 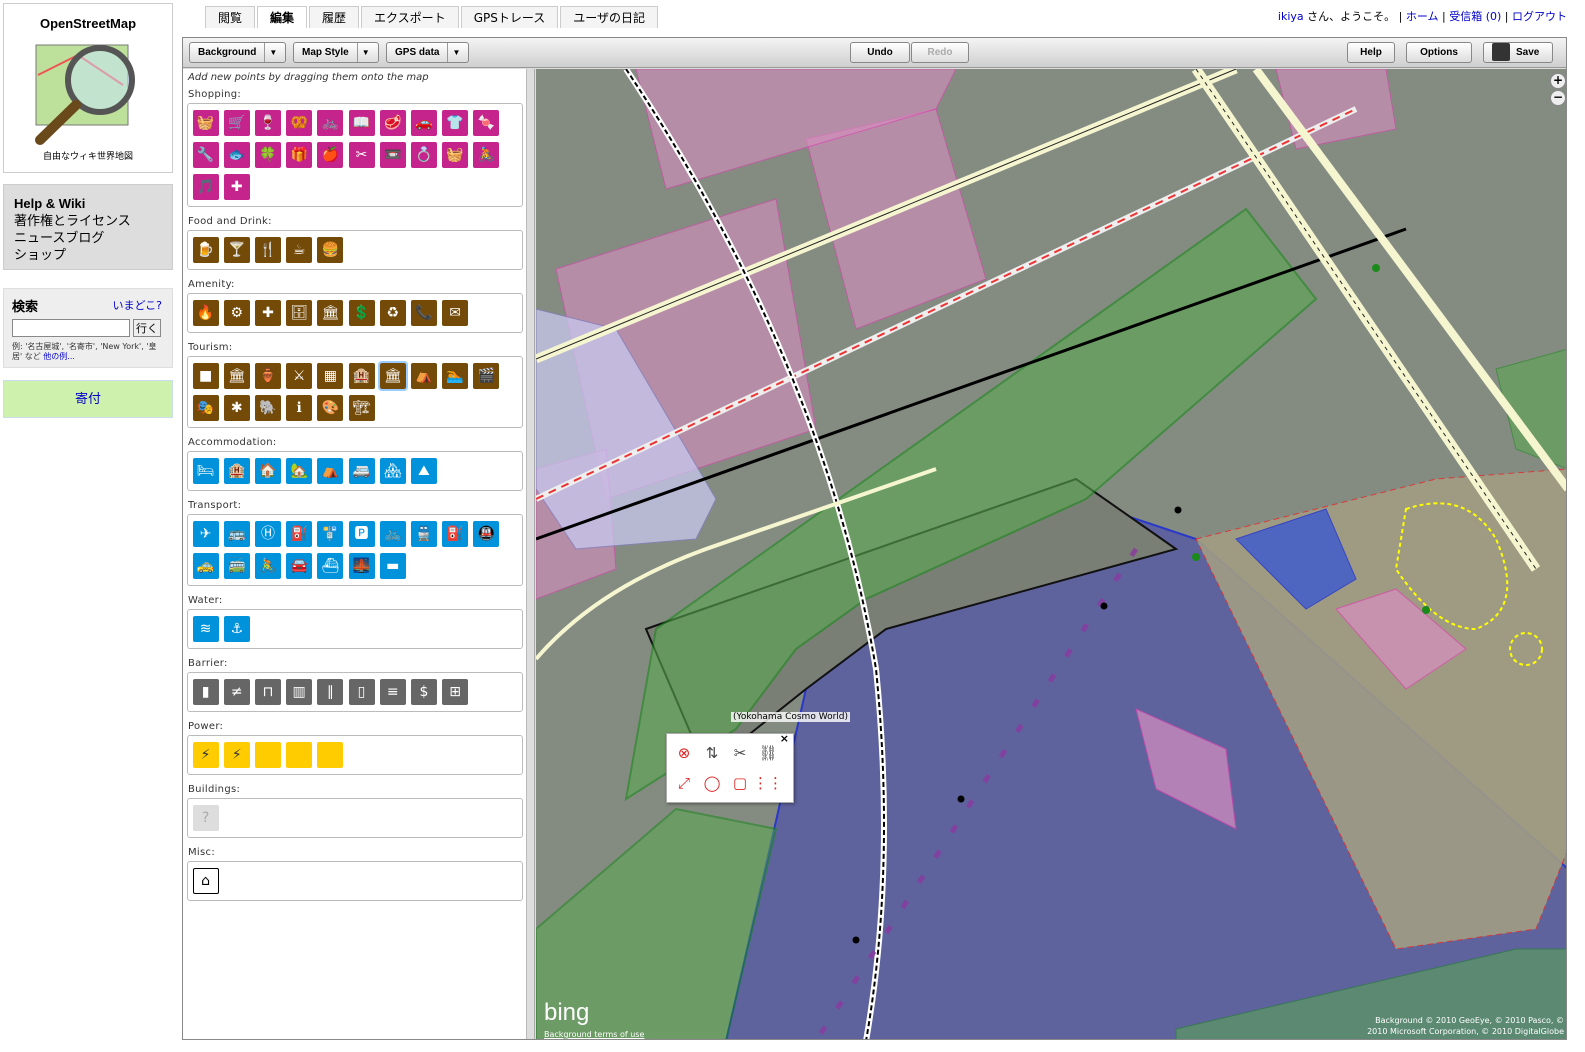 I want to click on gps-data-dropdown: GPS data ▼, so click(x=428, y=52).